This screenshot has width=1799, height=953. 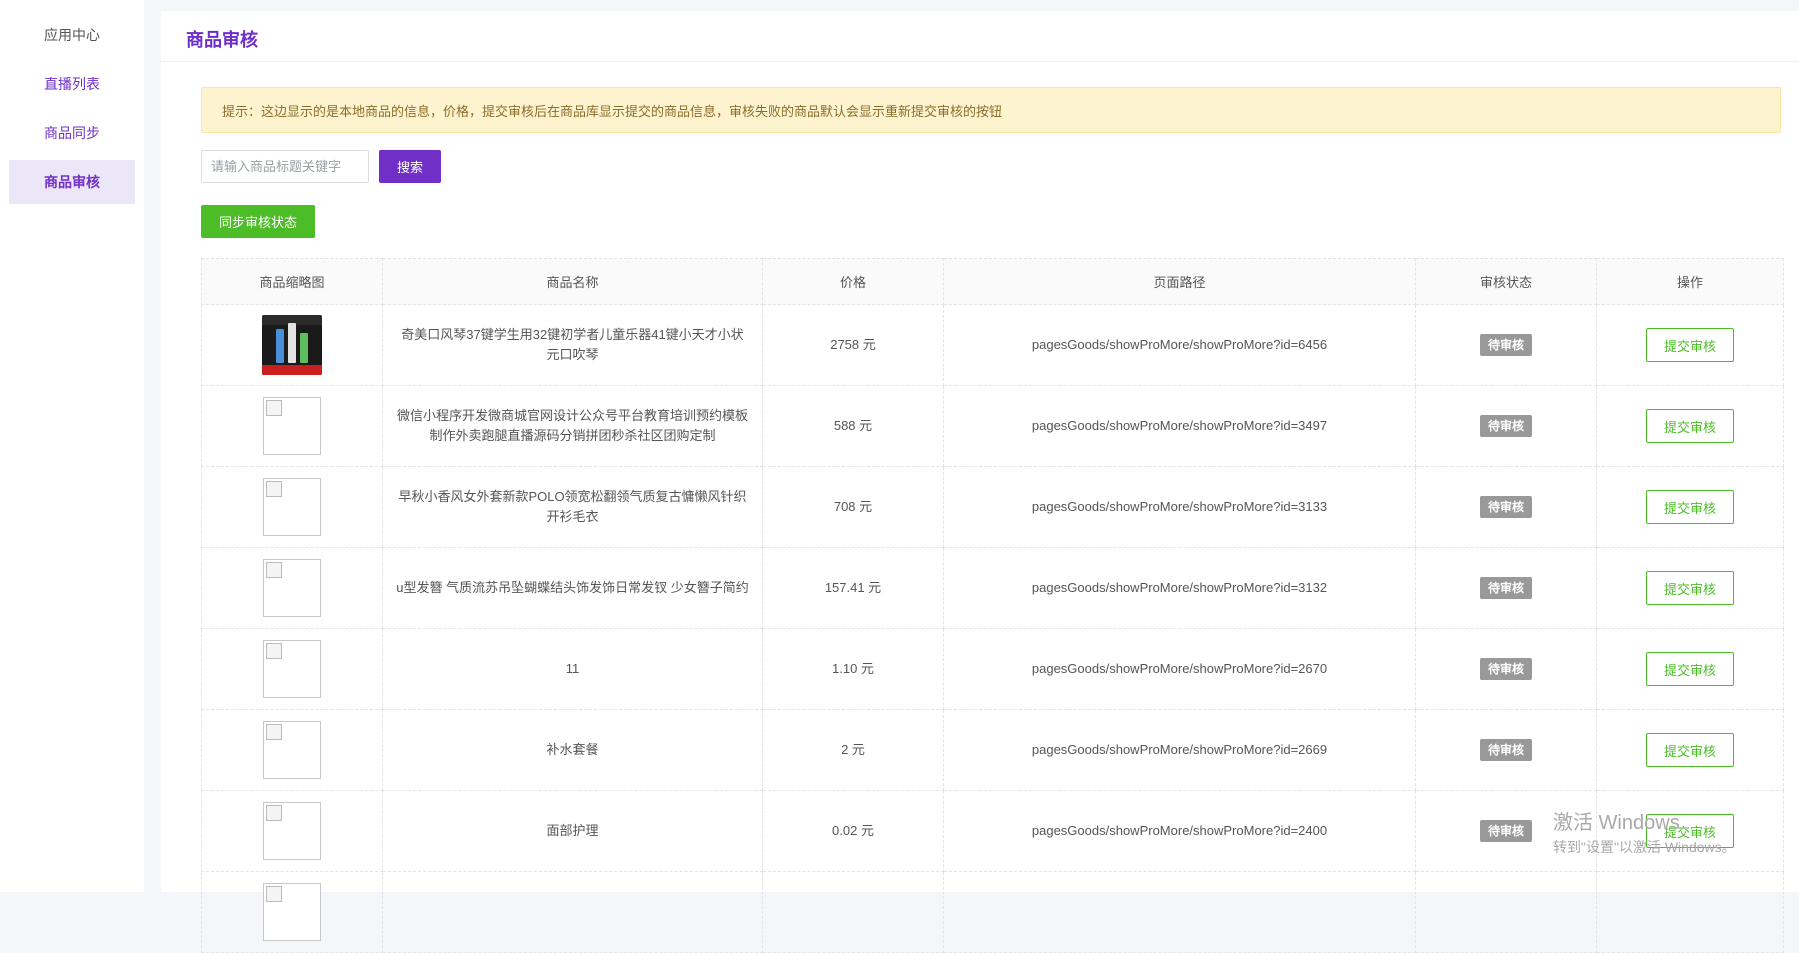 What do you see at coordinates (853, 831) in the screenshot?
I see `price-cell: 0.02 元` at bounding box center [853, 831].